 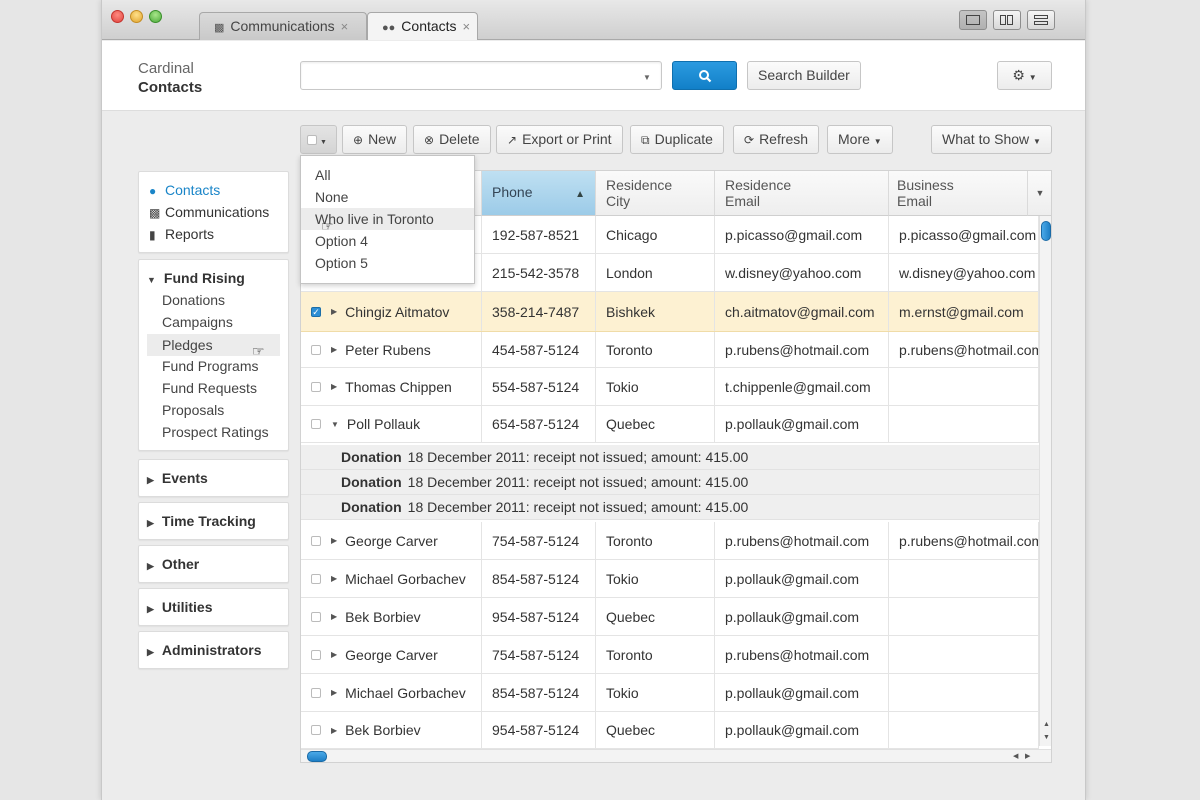 I want to click on column-header-residence-city: Residence City, so click(x=655, y=193).